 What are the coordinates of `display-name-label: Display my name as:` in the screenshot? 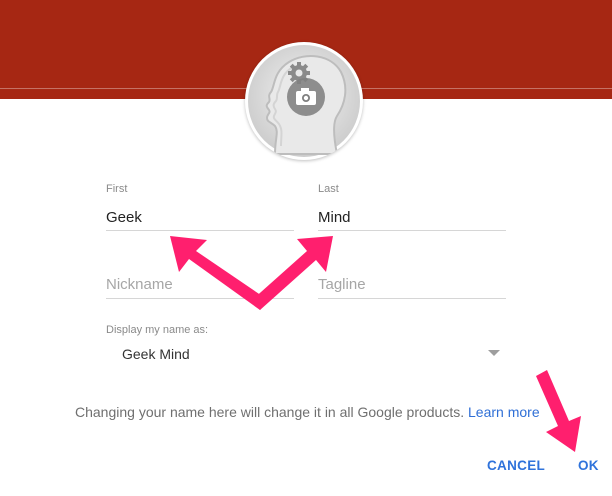 It's located at (157, 330).